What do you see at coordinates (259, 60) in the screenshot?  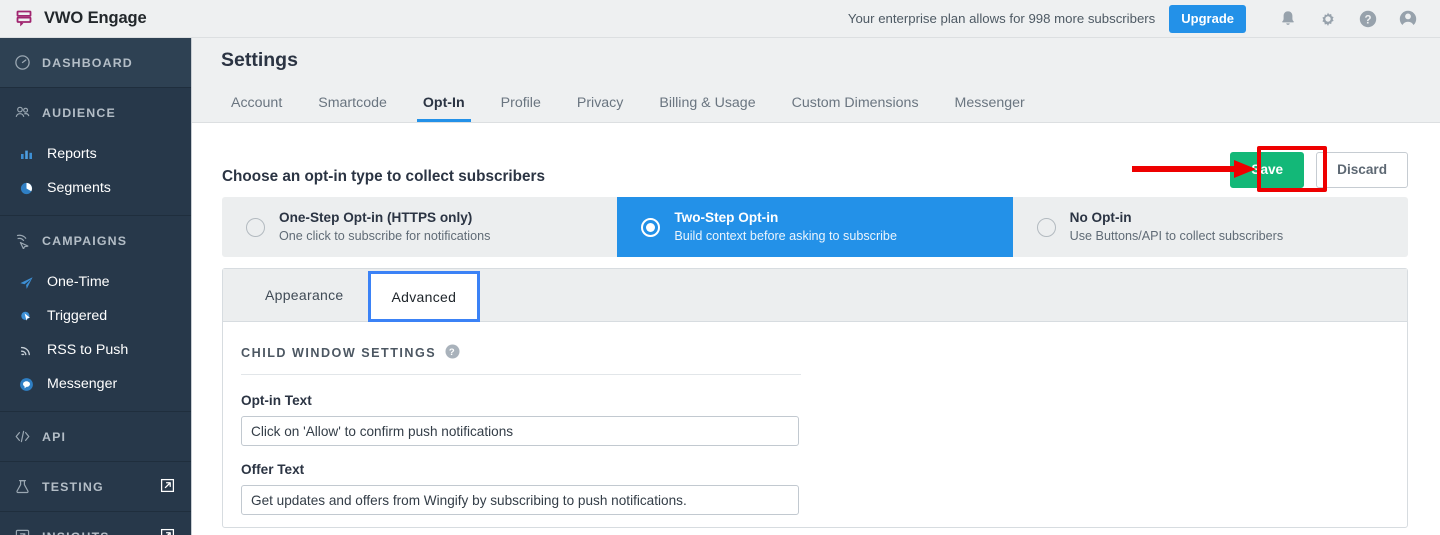 I see `page-title: Settings` at bounding box center [259, 60].